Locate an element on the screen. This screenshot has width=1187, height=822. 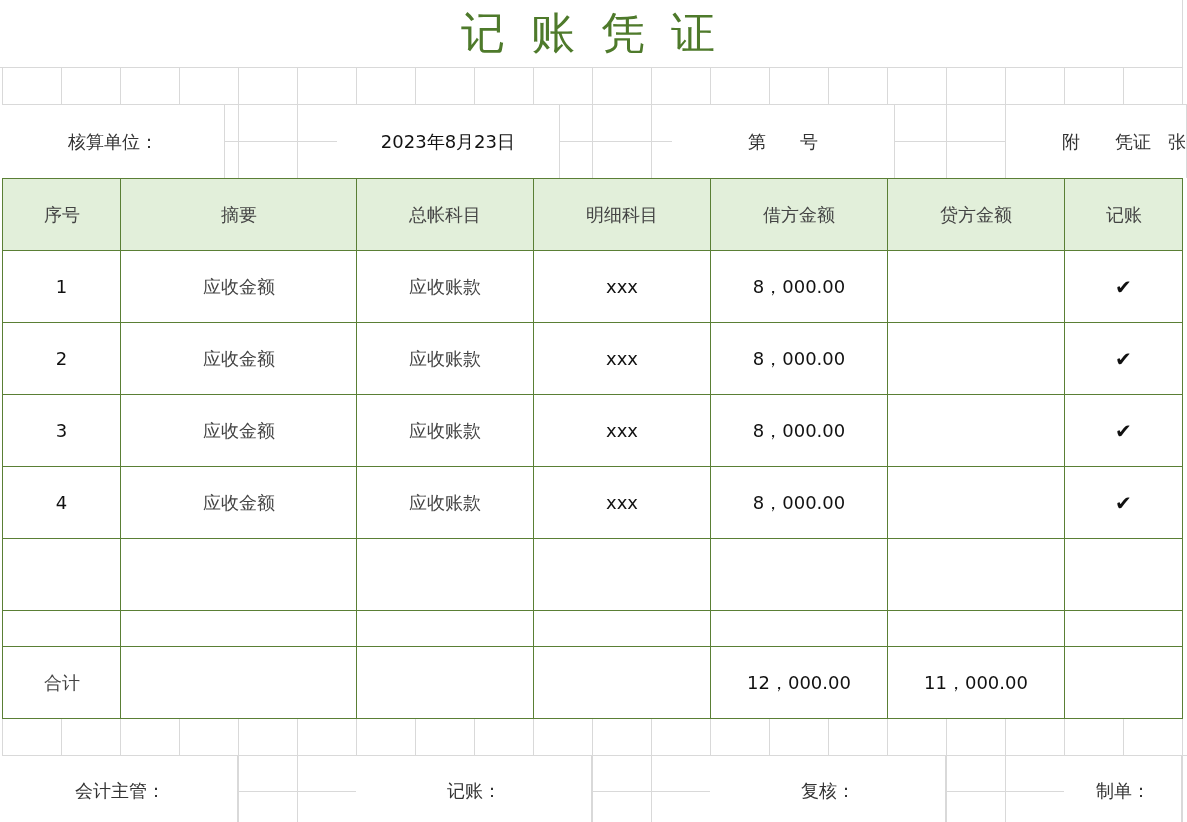
voucher-title: 记 账 凭 证 is located at coordinates (591, 33).